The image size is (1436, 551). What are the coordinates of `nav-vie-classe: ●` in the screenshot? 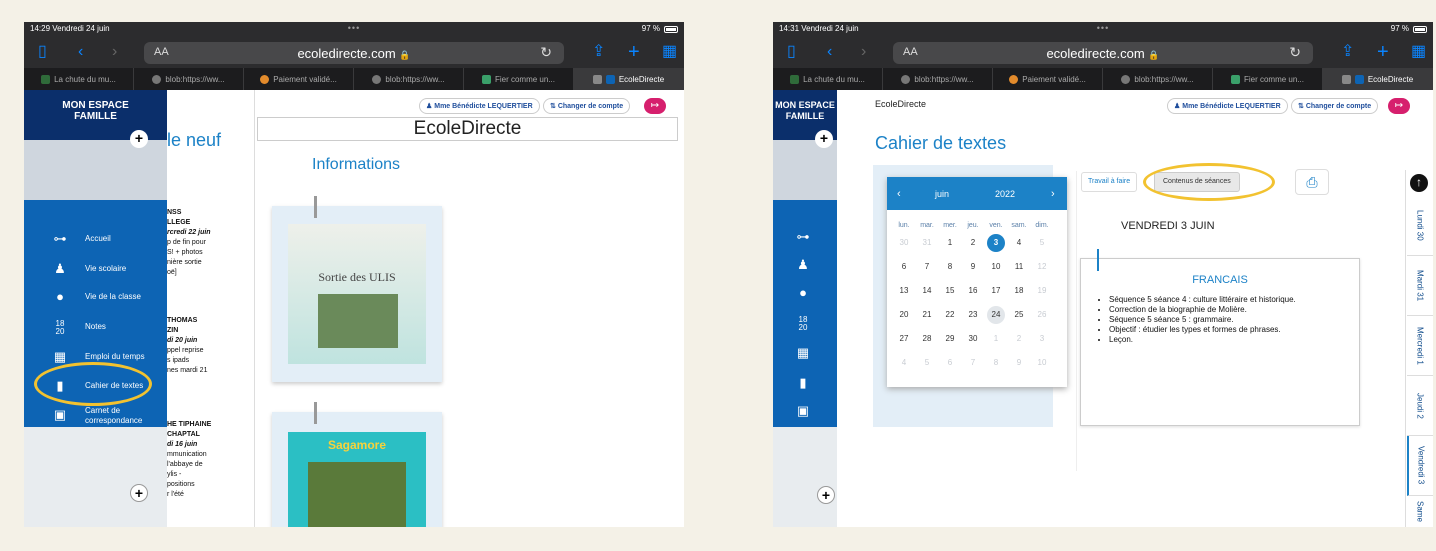 It's located at (805, 294).